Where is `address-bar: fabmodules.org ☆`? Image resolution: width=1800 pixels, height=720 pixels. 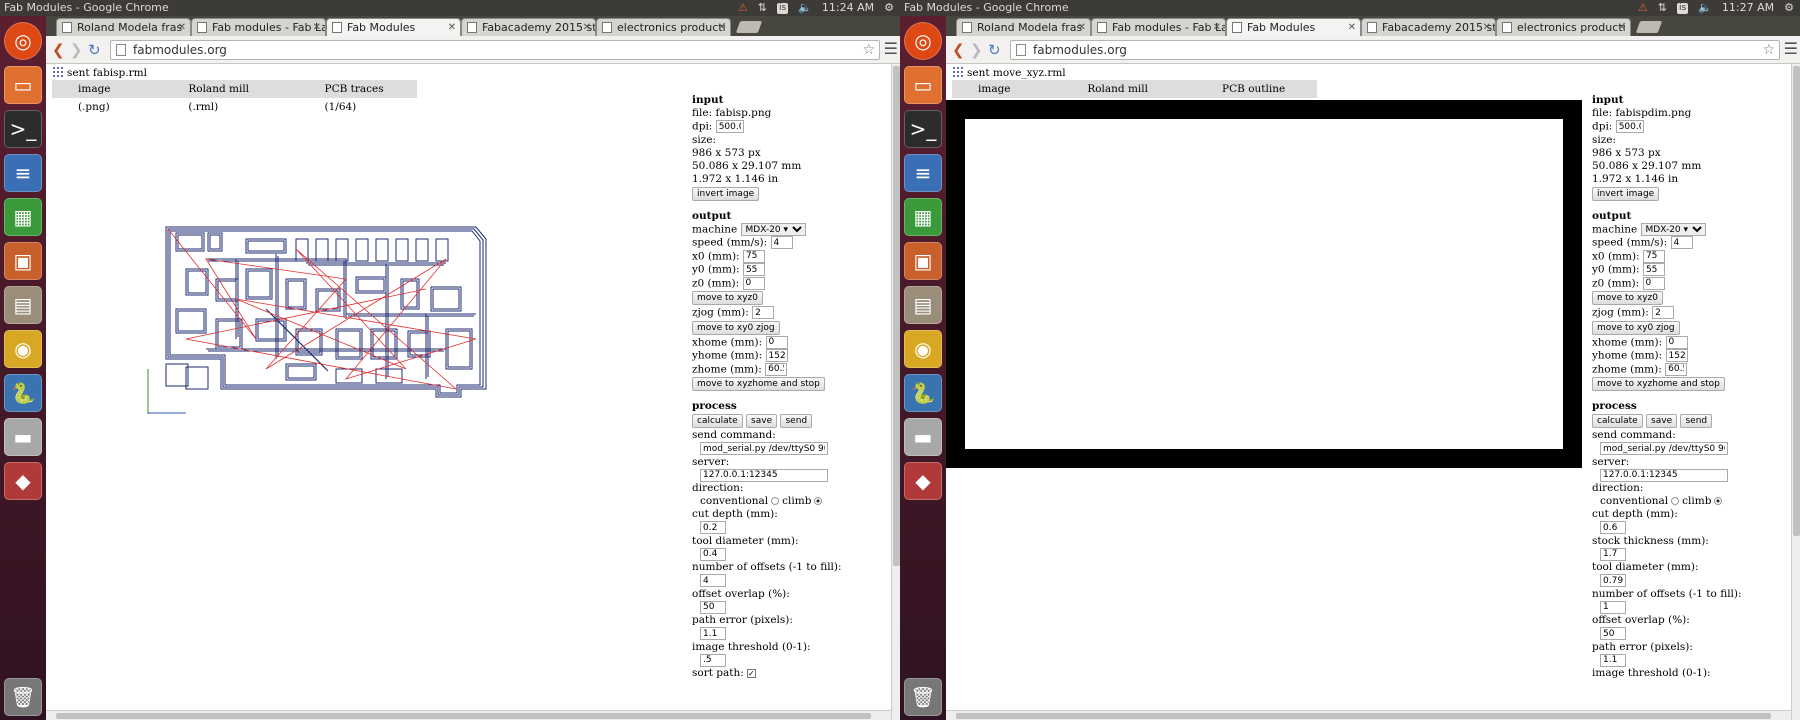
address-bar: fabmodules.org ☆ is located at coordinates (495, 50).